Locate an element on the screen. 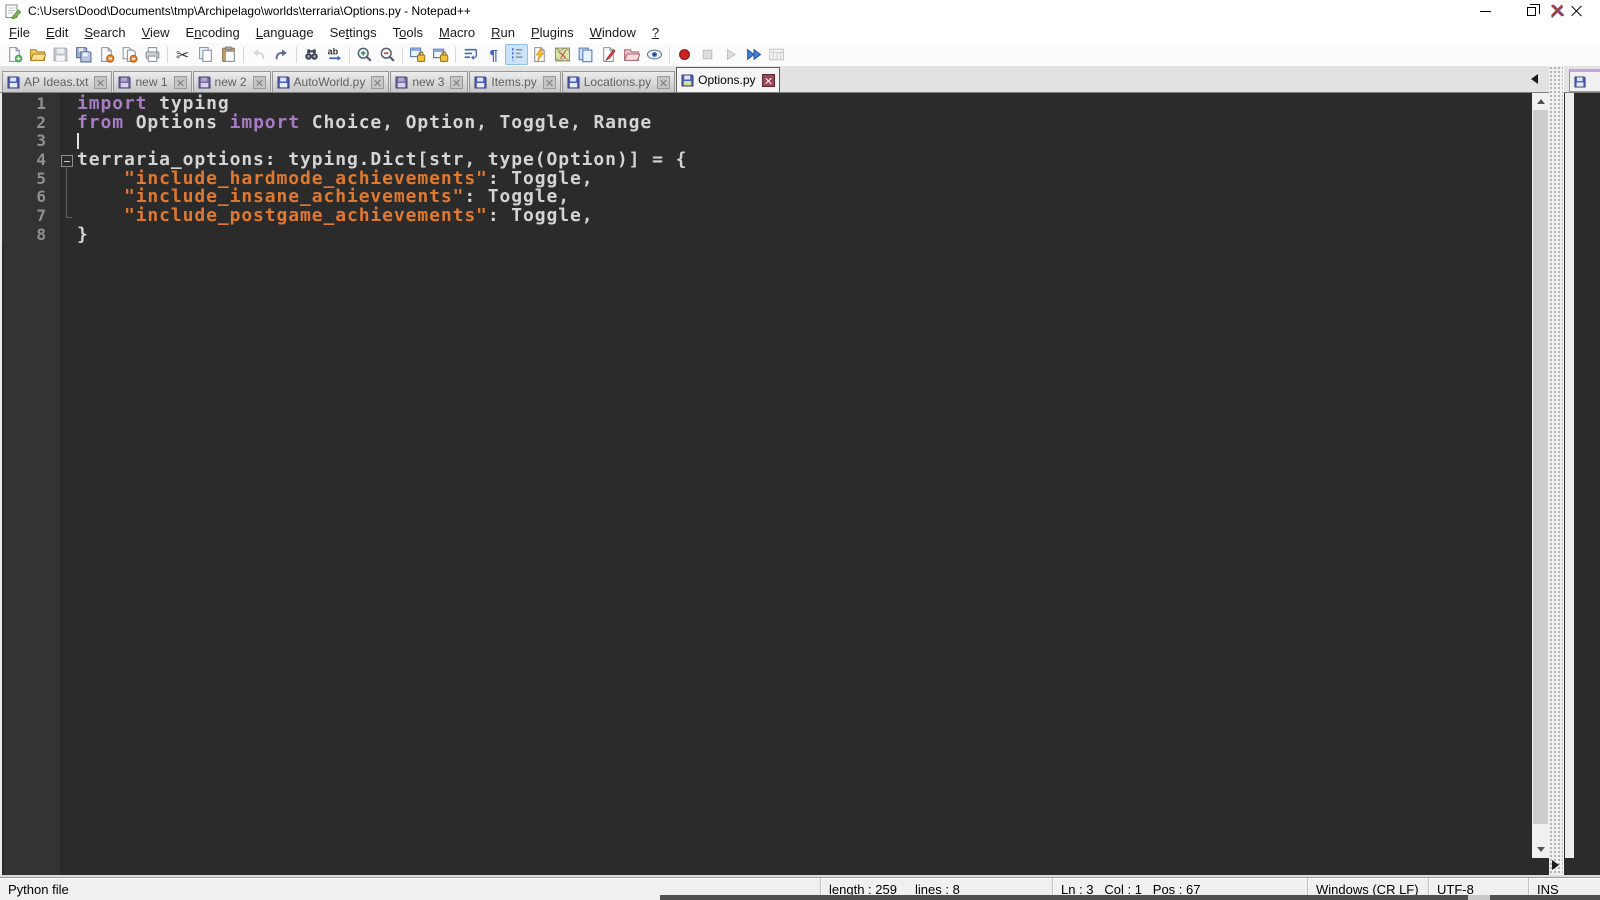 The height and width of the screenshot is (900, 1600). find-icon is located at coordinates (311, 54).